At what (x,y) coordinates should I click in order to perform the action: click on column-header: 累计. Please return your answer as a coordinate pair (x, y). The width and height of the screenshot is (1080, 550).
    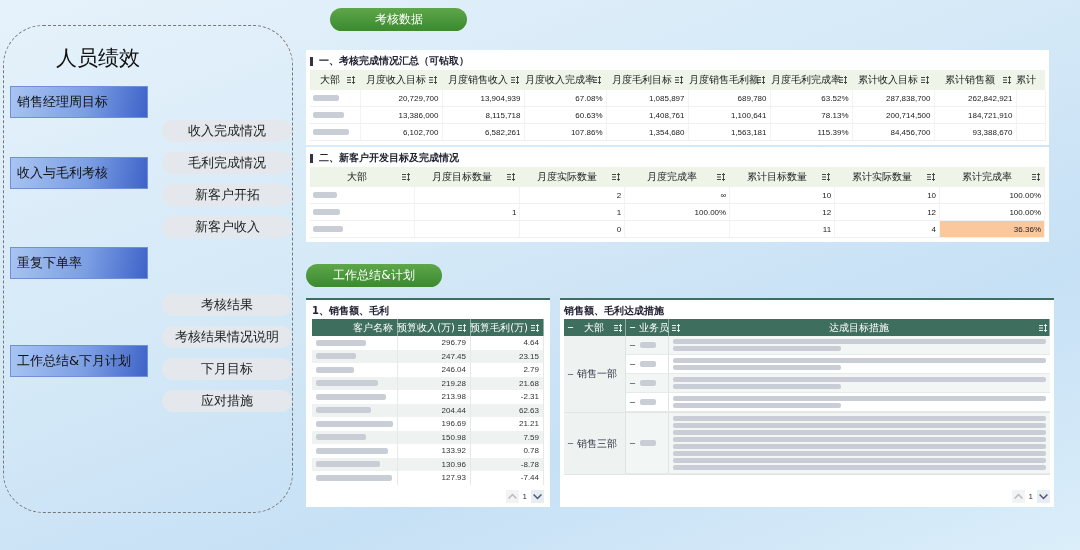
    Looking at the image, I should click on (1030, 80).